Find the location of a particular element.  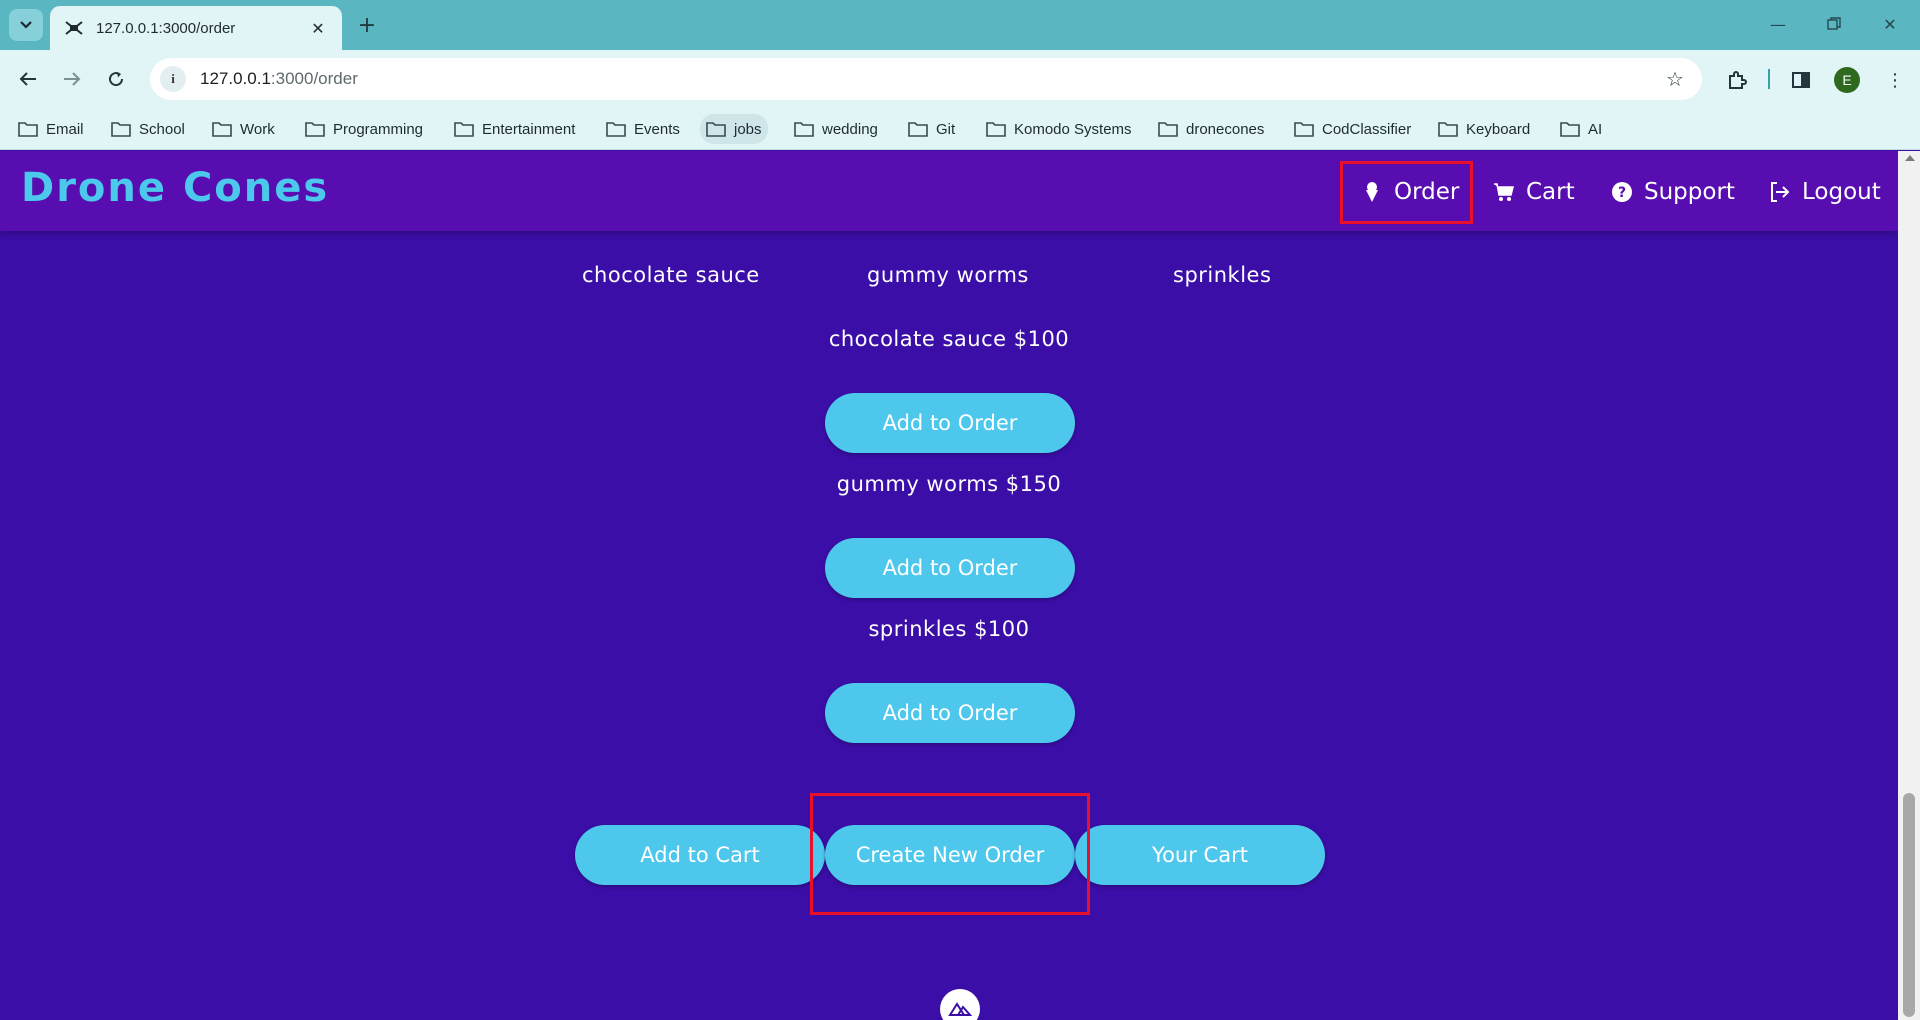

close-window-icon: ✕ is located at coordinates (1890, 24).